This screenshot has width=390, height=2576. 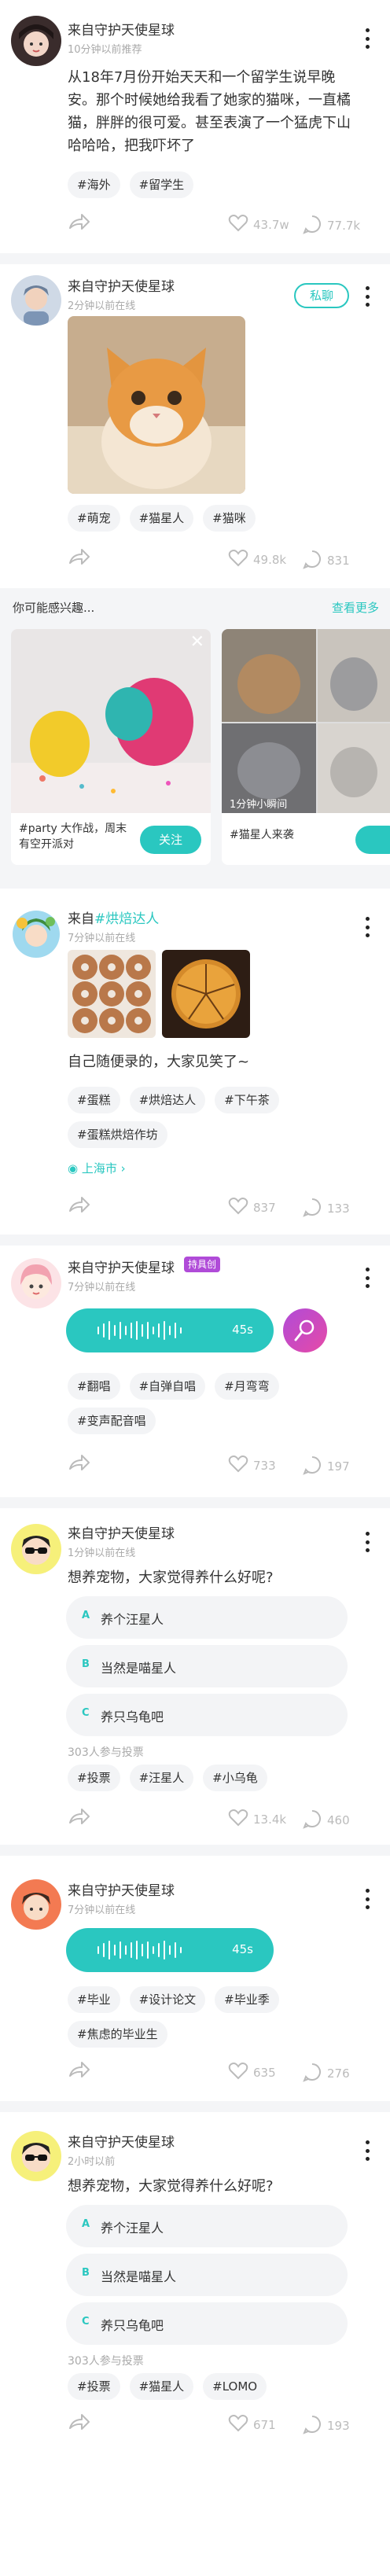 I want to click on tag: #毕业季, so click(x=247, y=1999).